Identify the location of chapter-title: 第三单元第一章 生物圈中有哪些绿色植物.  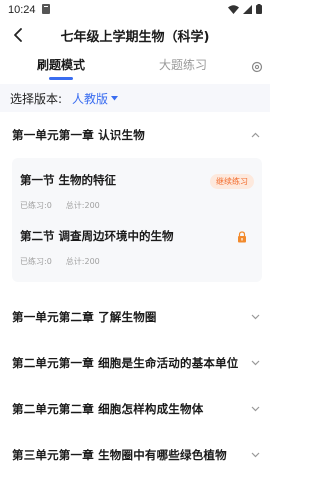
(119, 455).